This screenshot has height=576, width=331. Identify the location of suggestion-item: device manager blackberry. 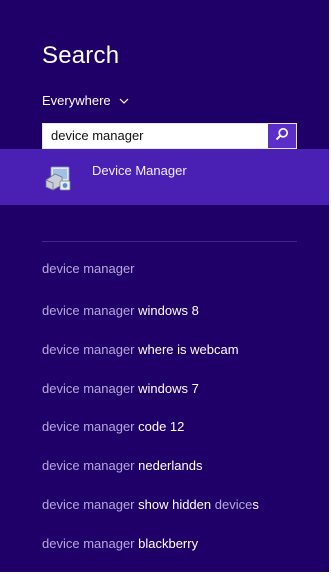
(120, 544).